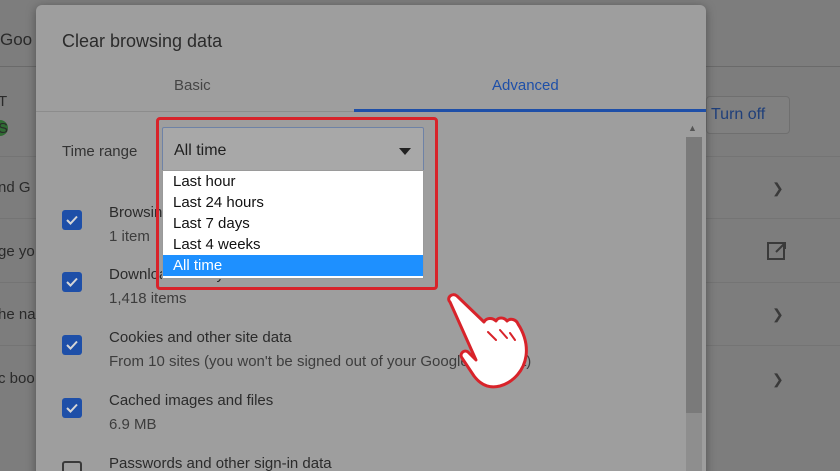 The image size is (840, 471). Describe the element at coordinates (15, 187) in the screenshot. I see `bg-row-fragment: nd G` at that location.